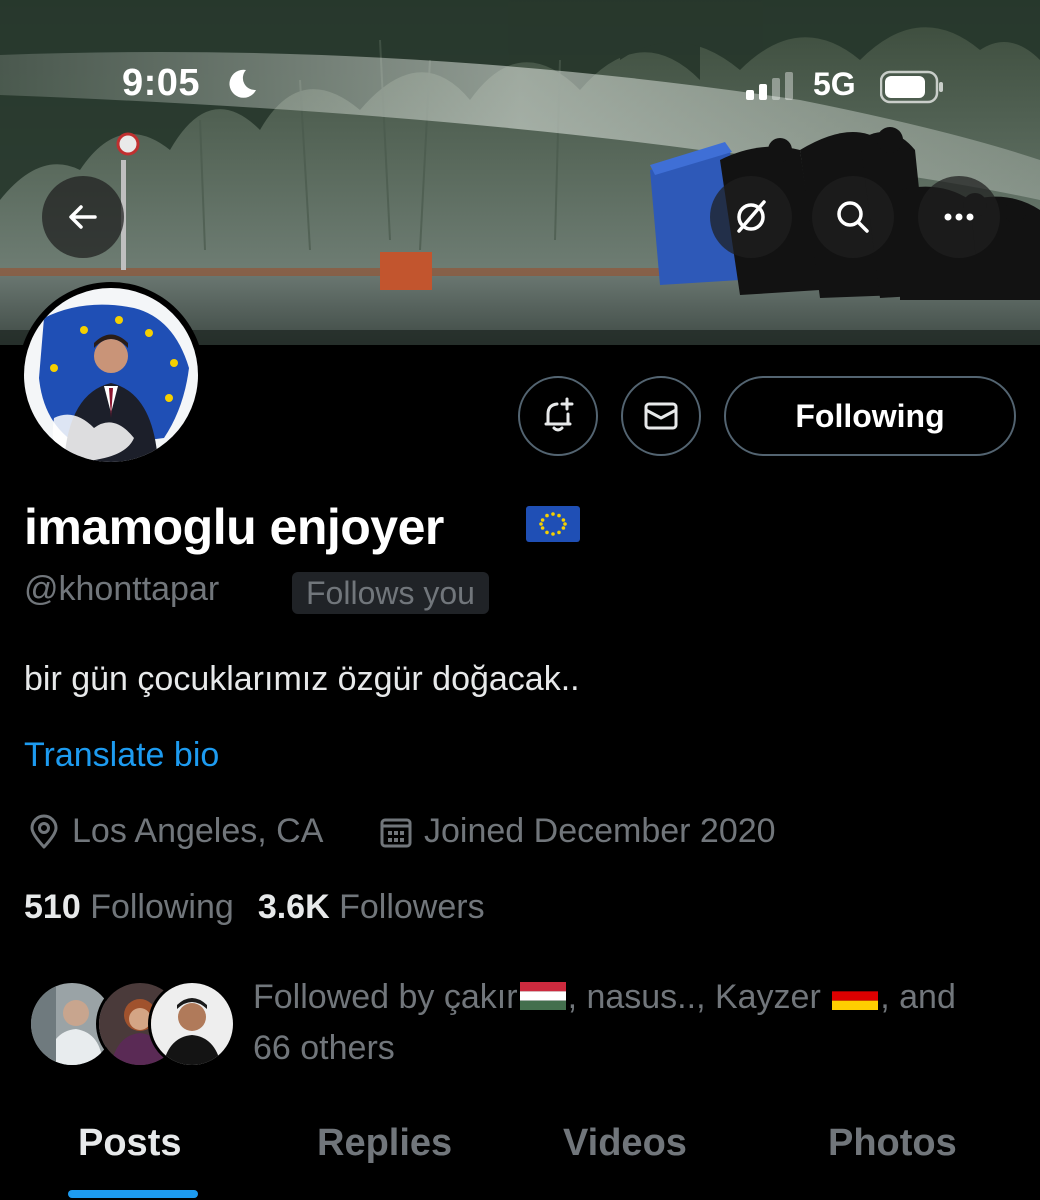 The image size is (1040, 1200). What do you see at coordinates (699, 997) in the screenshot?
I see `followed-by-names: , nasus.., Kayzer` at bounding box center [699, 997].